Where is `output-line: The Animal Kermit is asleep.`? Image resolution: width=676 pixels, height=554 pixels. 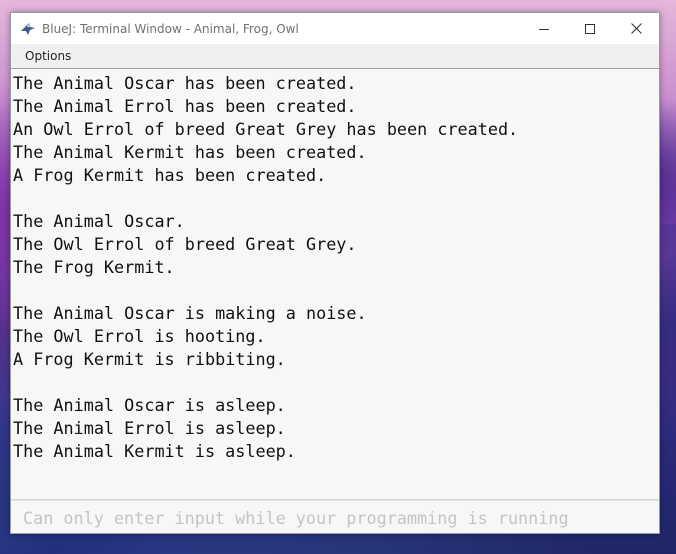 output-line: The Animal Kermit is asleep. is located at coordinates (154, 451).